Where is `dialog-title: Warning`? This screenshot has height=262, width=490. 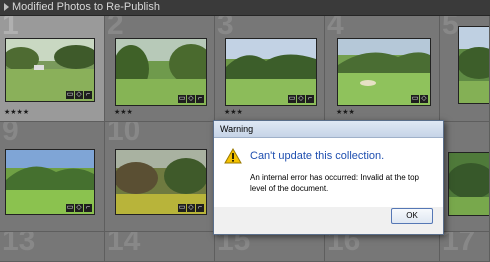 dialog-title: Warning is located at coordinates (328, 129).